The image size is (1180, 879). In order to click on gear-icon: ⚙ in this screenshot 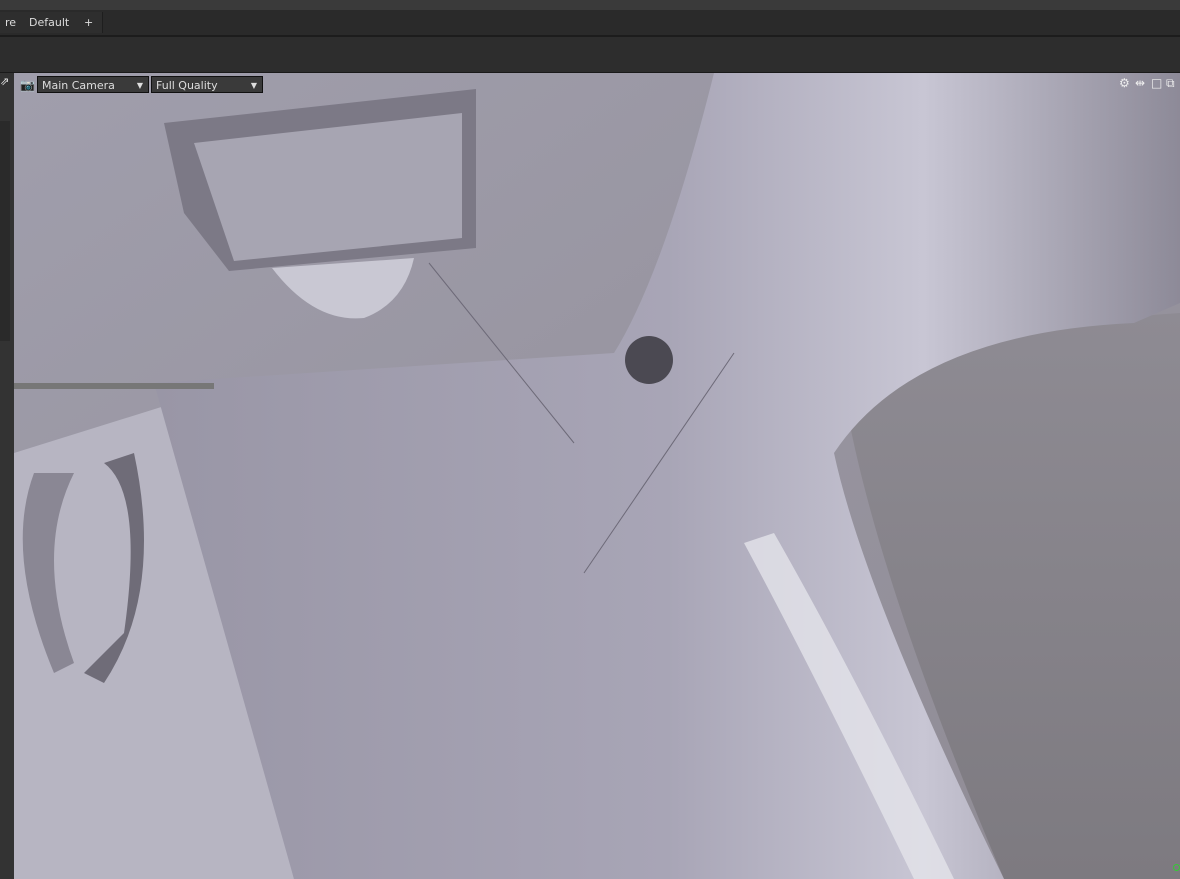, I will do `click(1124, 83)`.